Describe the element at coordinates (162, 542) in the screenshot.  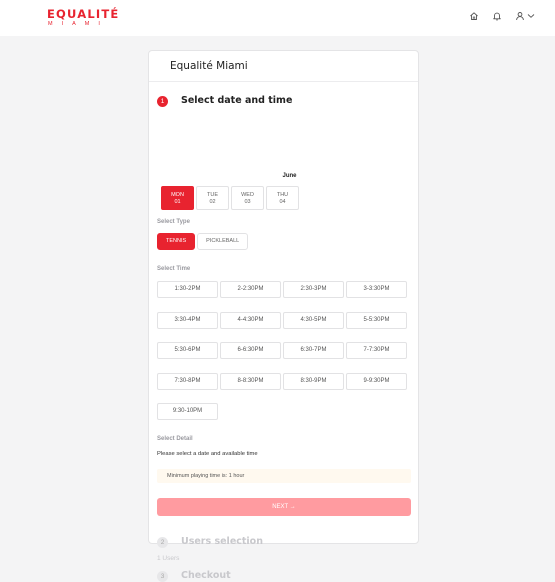
I see `step-2-number: 2` at that location.